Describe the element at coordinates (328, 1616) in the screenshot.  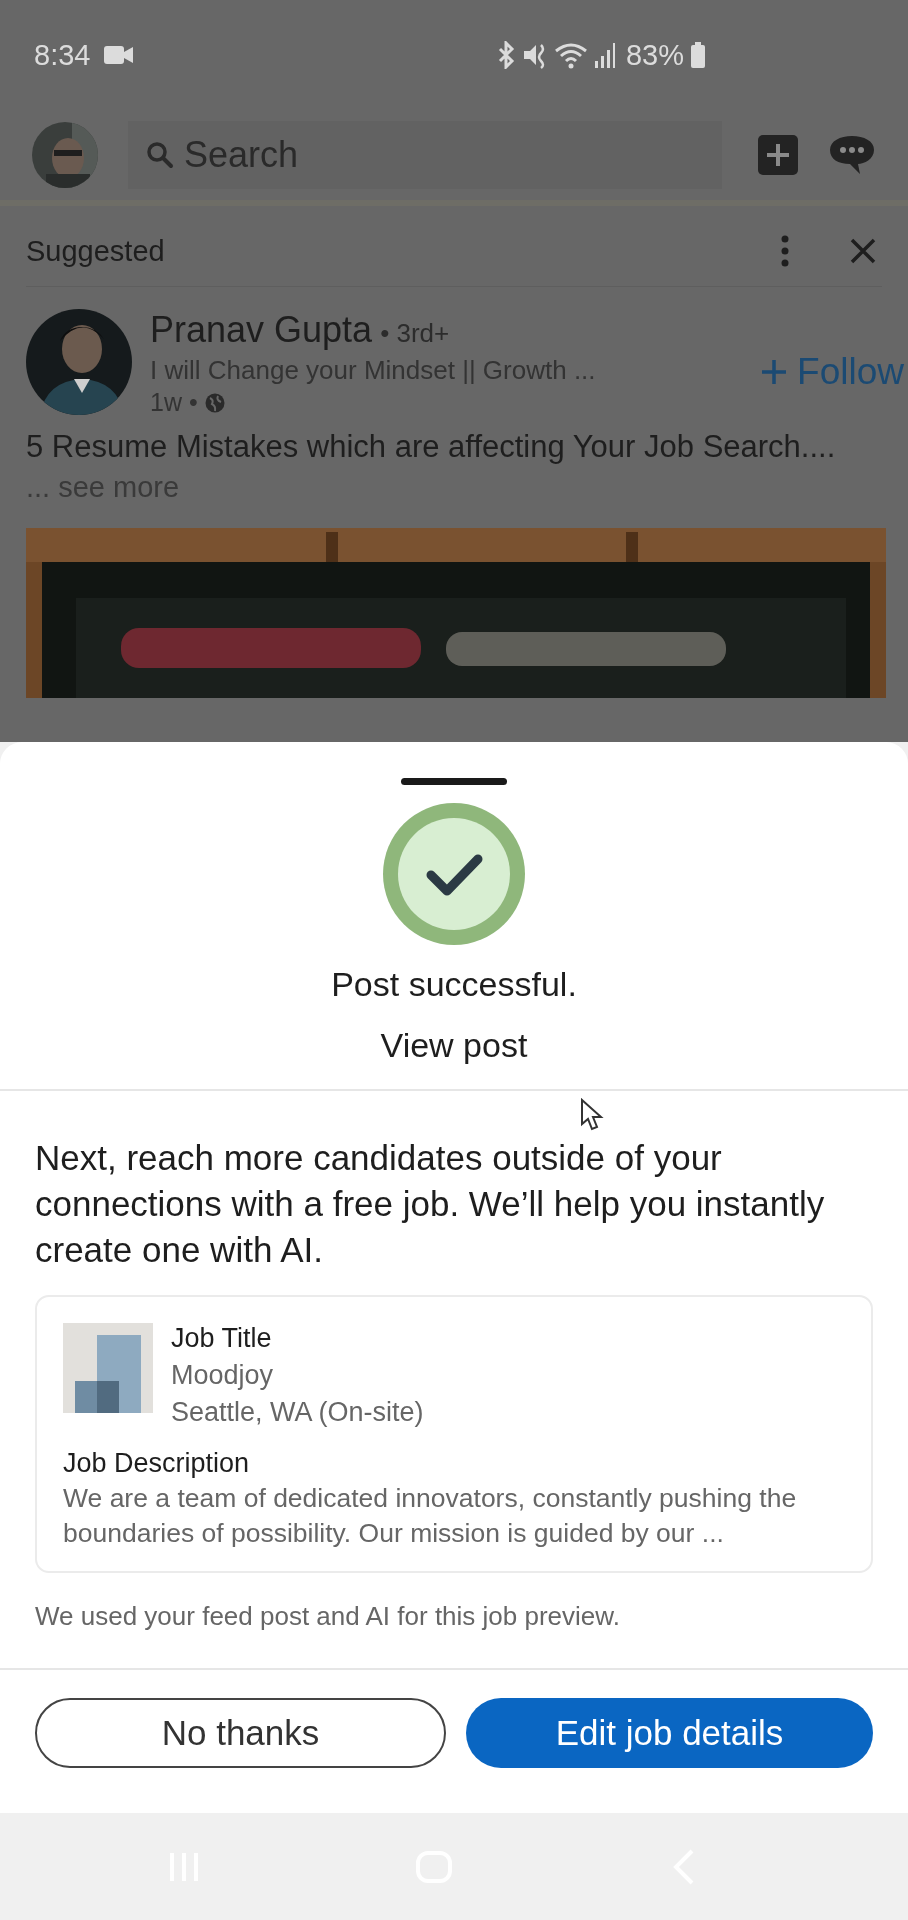
I see `preview-note: We used your feed post and AI for this job preview.` at that location.